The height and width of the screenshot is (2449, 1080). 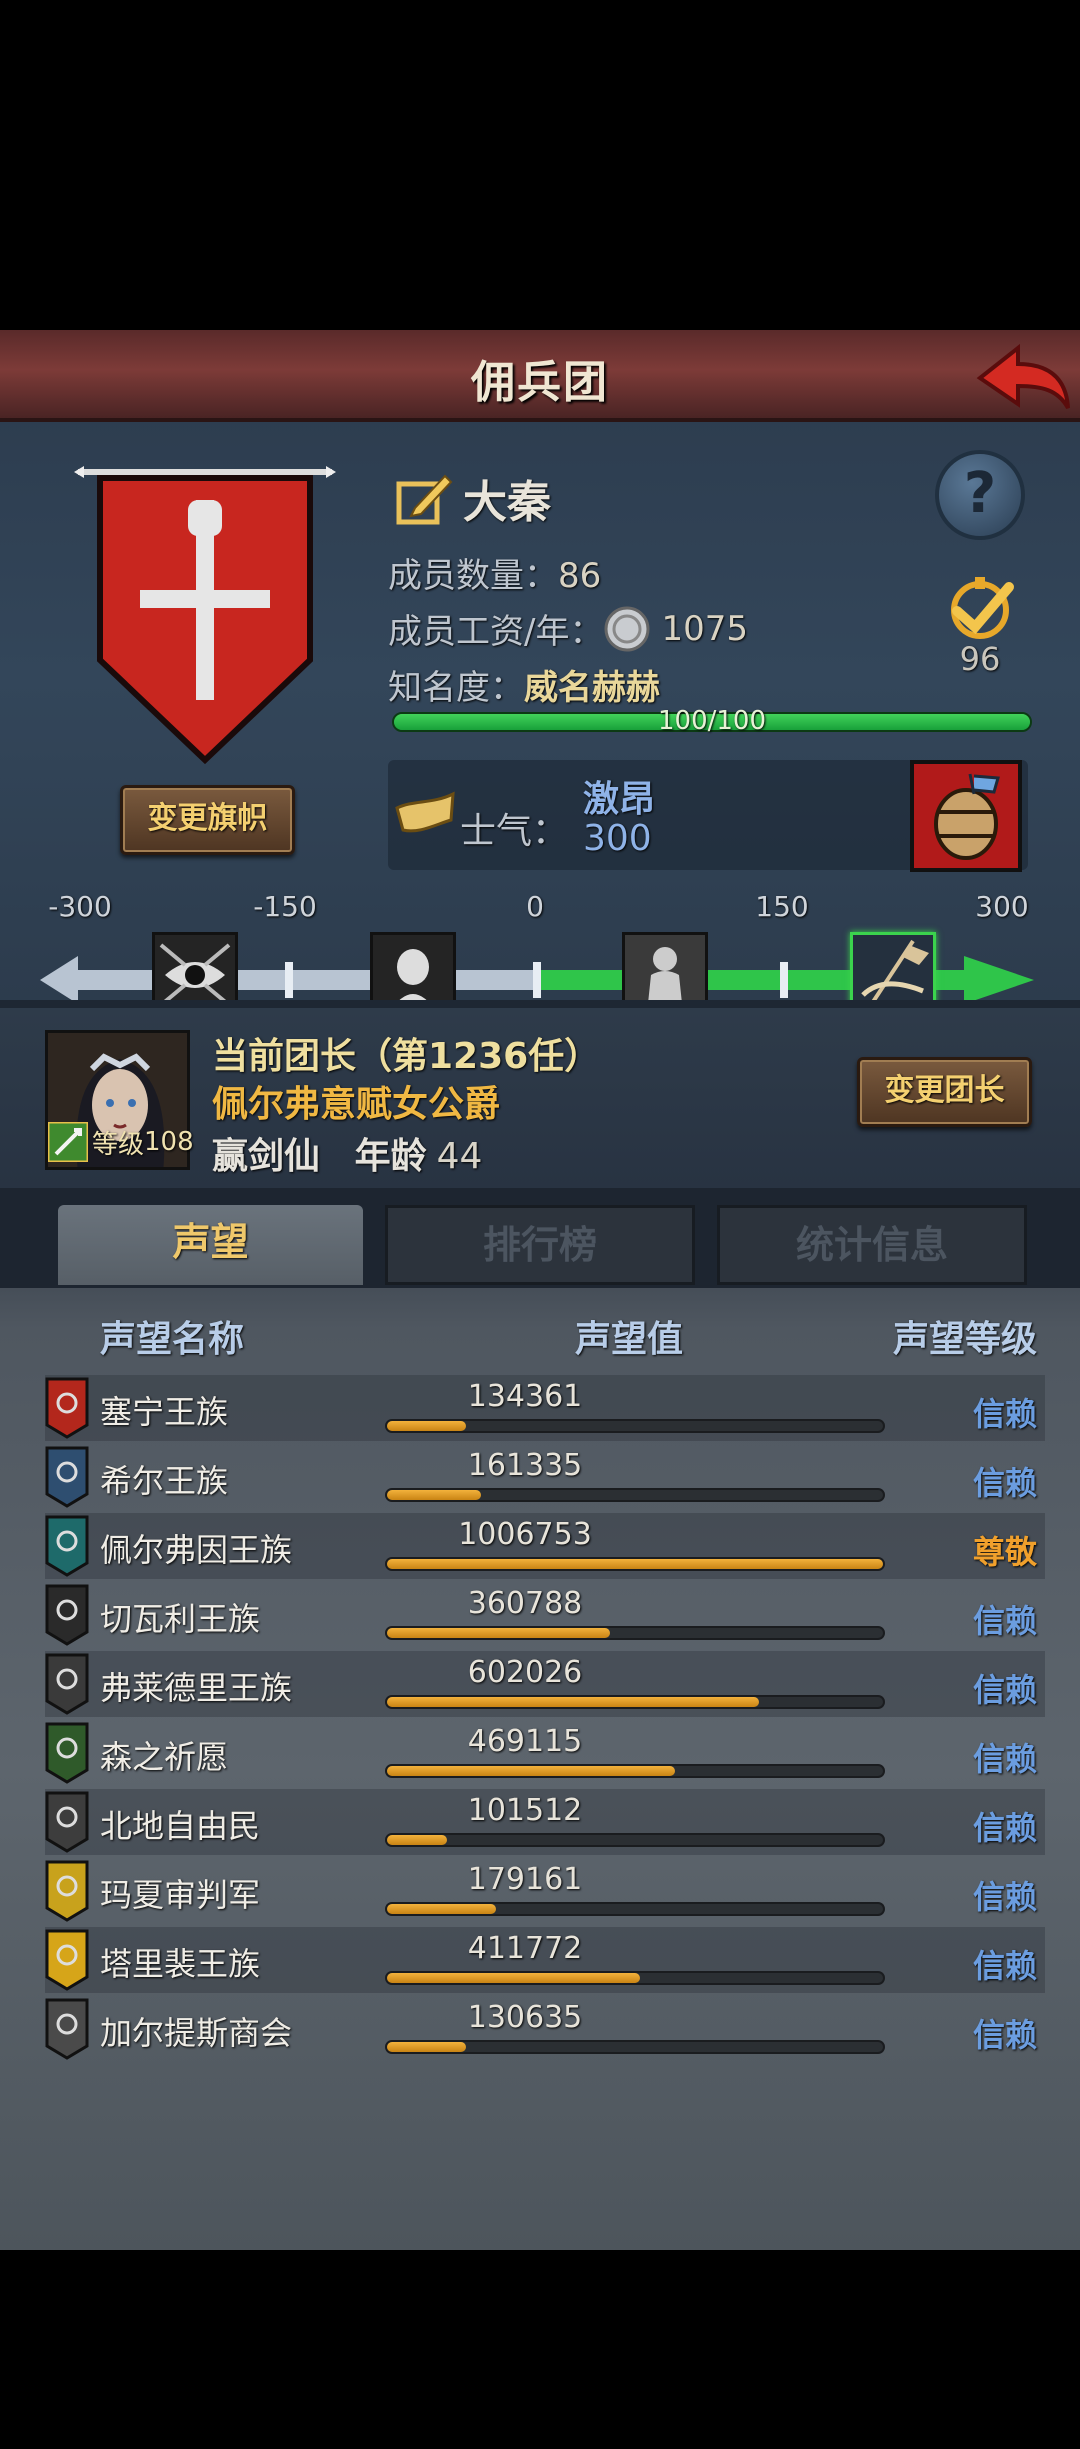 I want to click on leader-meta: 赢剑仙 年龄 44, so click(x=347, y=1153).